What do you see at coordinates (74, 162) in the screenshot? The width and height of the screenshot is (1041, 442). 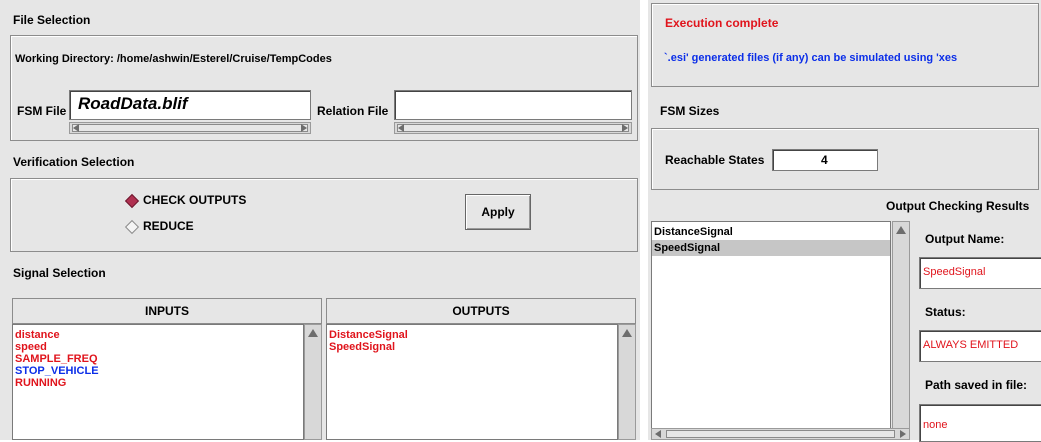 I see `verification-selection-title: Verification Selection` at bounding box center [74, 162].